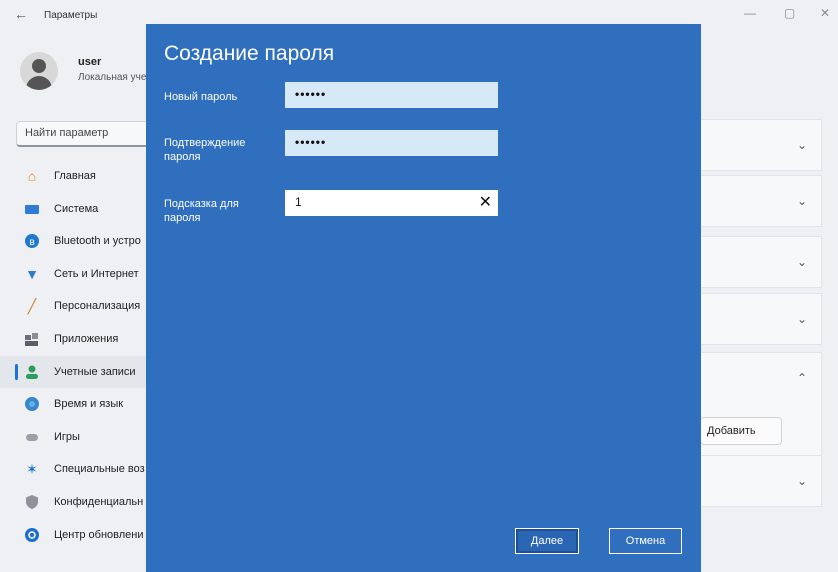 The image size is (838, 572). I want to click on password-hint-label: Подсказка для пароля, so click(201, 211).